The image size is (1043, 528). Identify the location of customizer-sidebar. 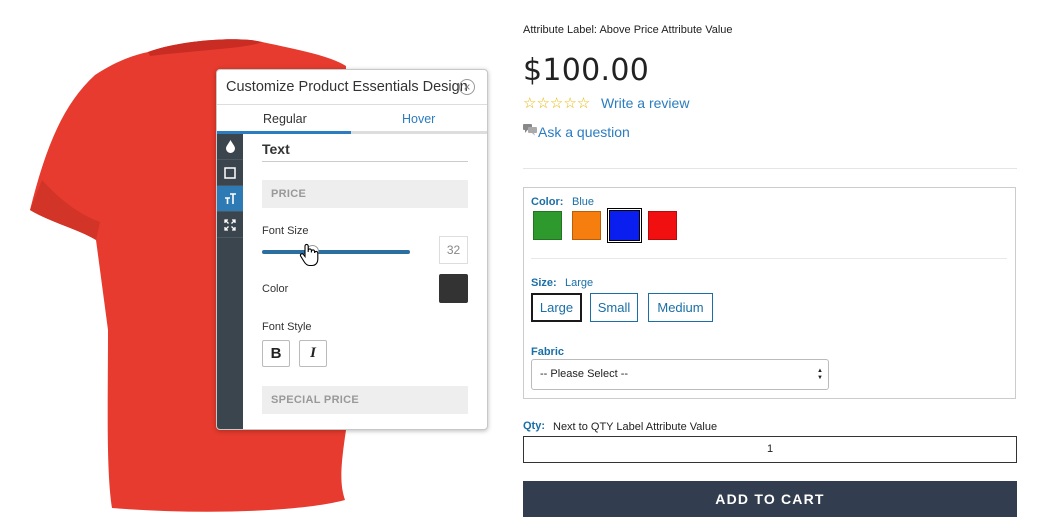
(230, 281).